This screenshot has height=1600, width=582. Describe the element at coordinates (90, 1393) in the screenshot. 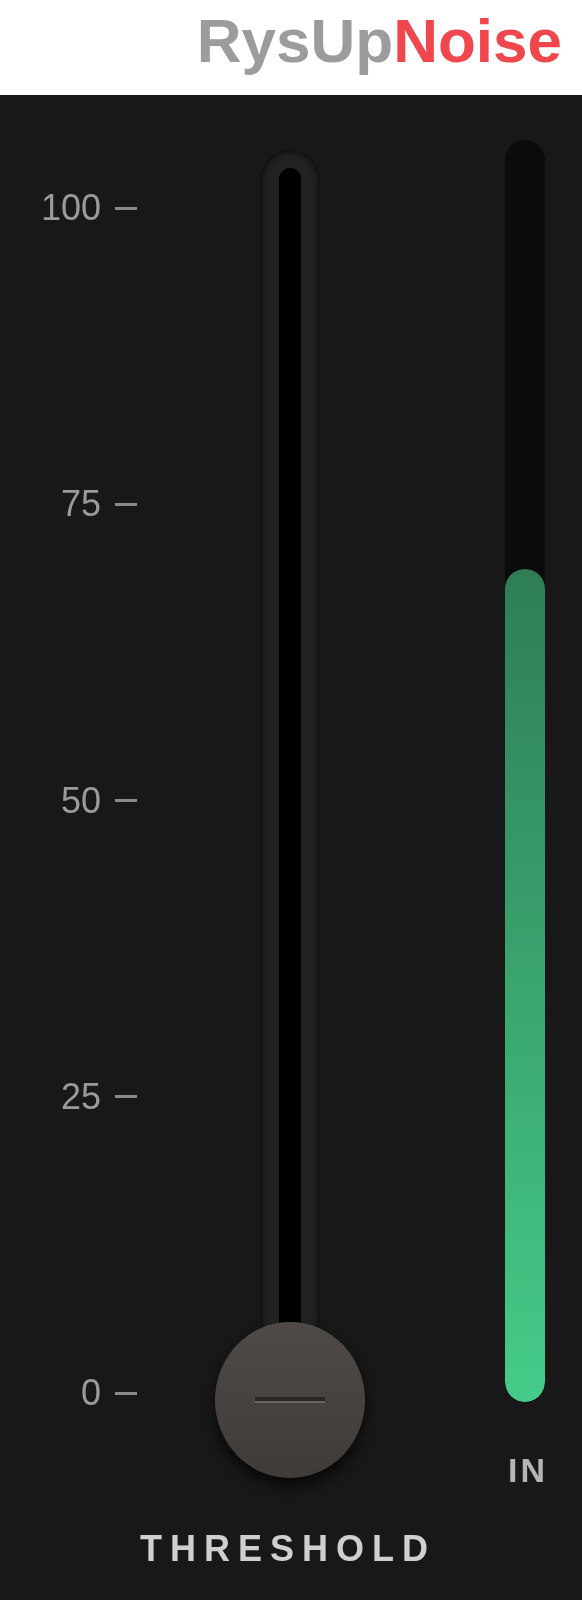

I see `scale-label: 0` at that location.